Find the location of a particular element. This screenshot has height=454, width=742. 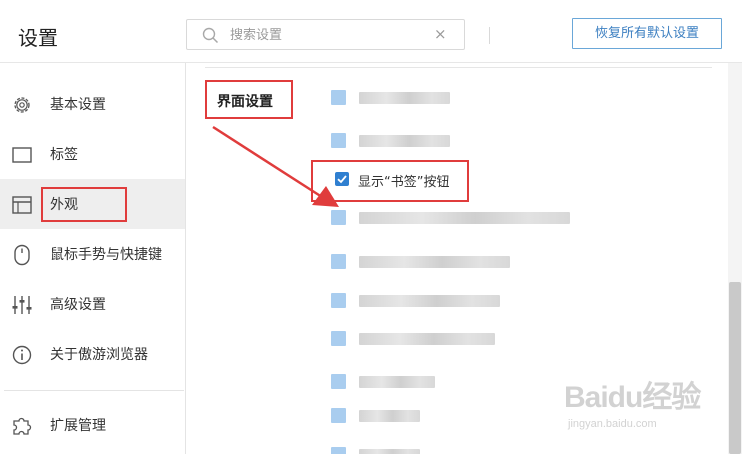

sidebar-item-basic-settings: 基本设置 is located at coordinates (92, 104).